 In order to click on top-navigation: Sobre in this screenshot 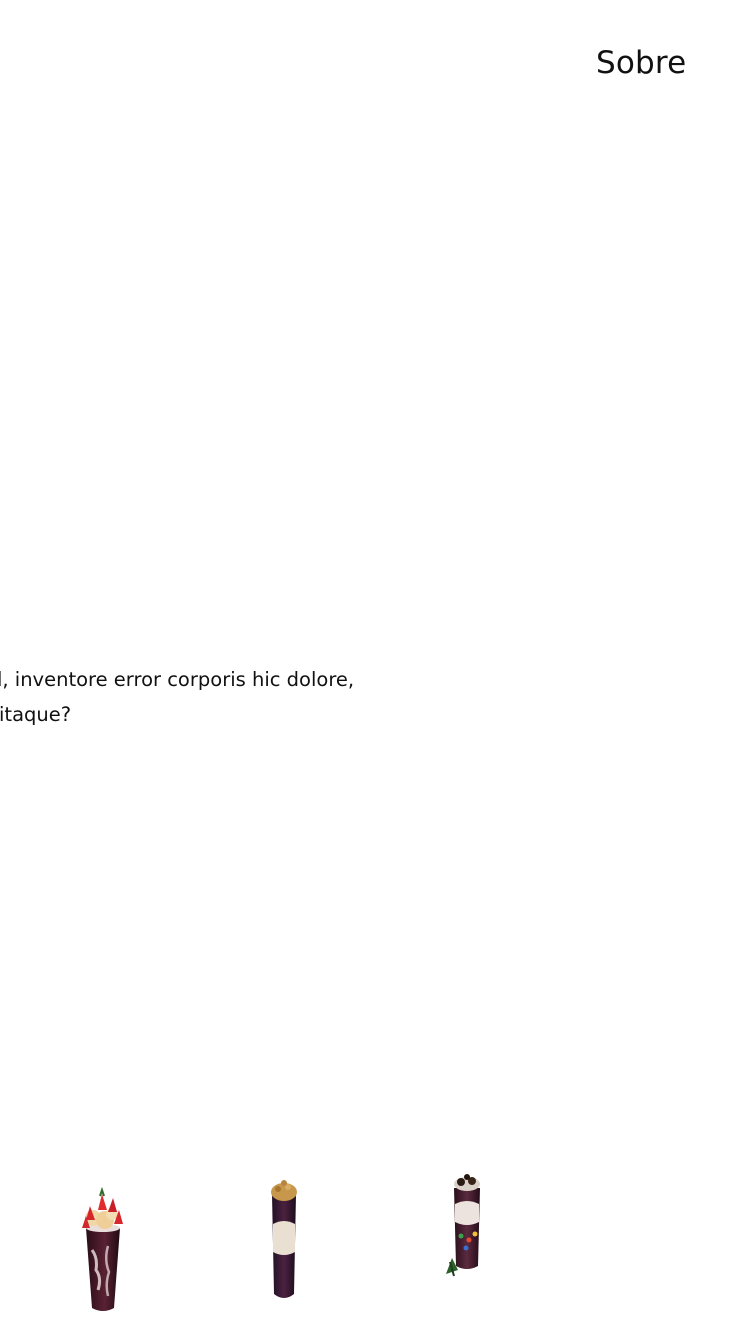, I will do `click(378, 60)`.